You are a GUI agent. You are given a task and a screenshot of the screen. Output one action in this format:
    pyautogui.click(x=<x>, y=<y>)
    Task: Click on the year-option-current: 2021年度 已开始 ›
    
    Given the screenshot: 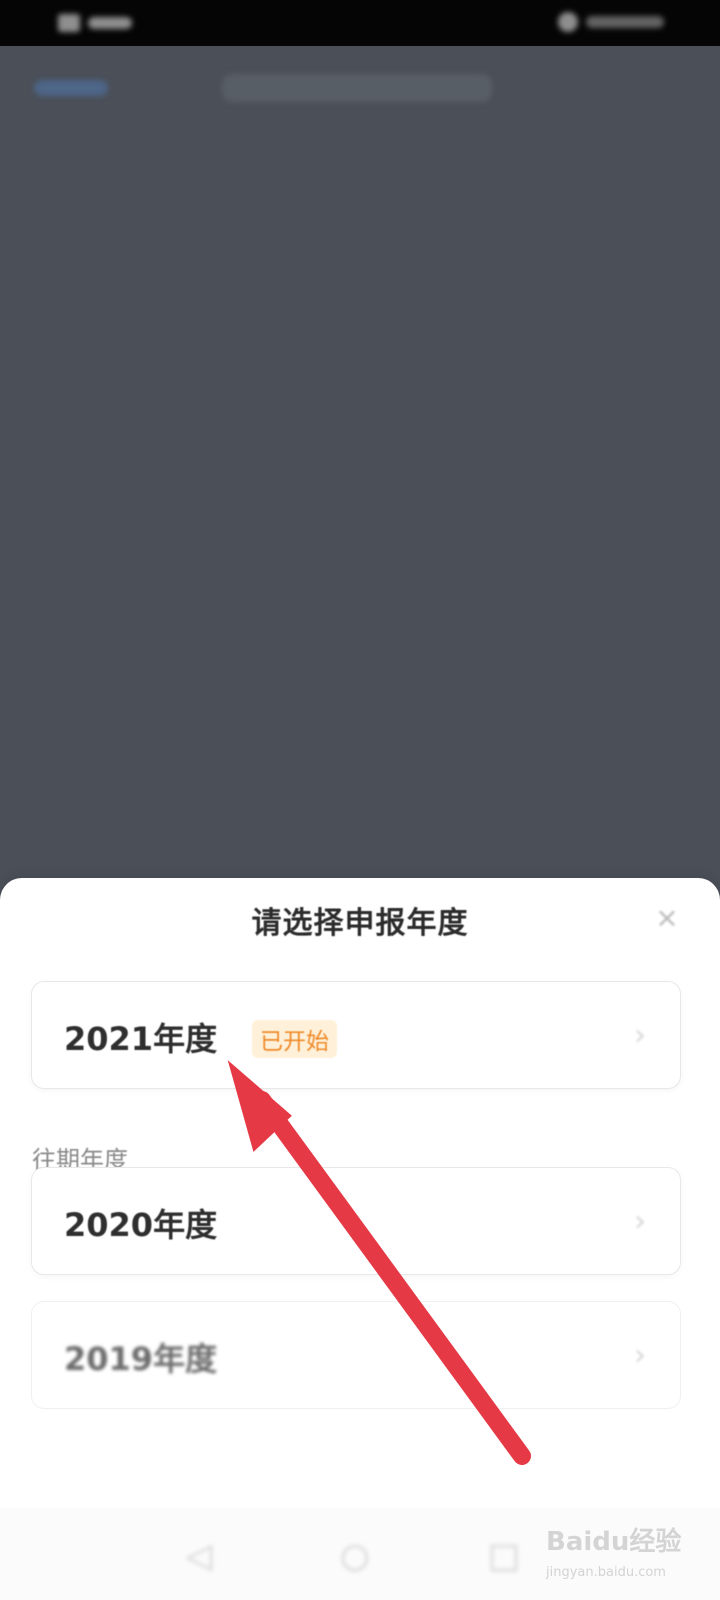 What is the action you would take?
    pyautogui.click(x=356, y=1035)
    